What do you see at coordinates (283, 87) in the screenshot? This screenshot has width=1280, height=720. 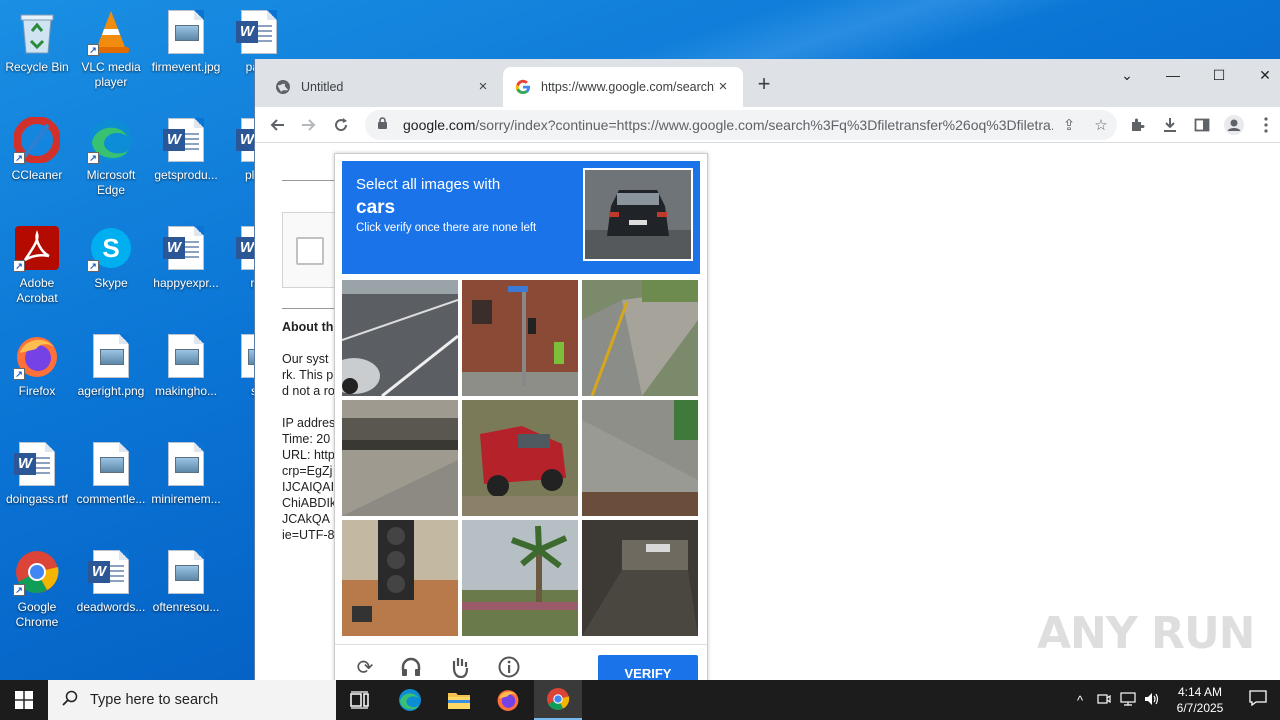 I see `globe-icon` at bounding box center [283, 87].